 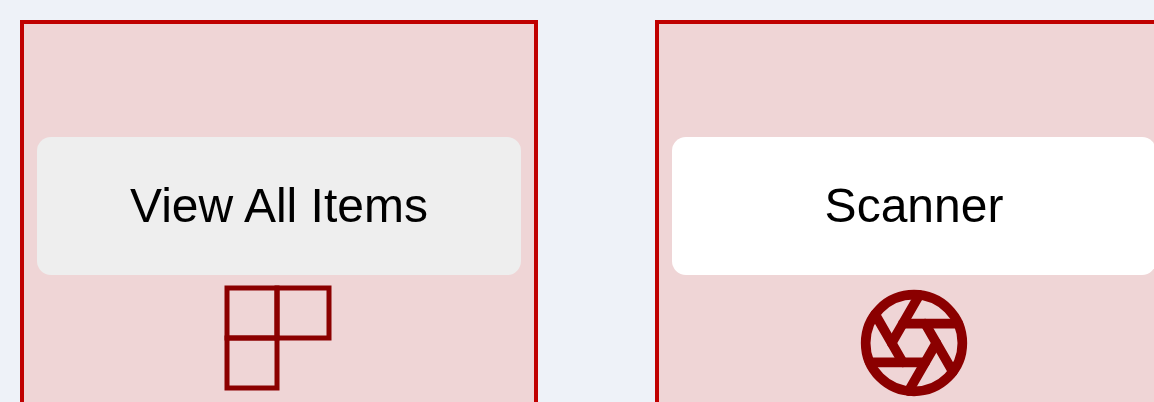 What do you see at coordinates (279, 338) in the screenshot?
I see `grid-icon` at bounding box center [279, 338].